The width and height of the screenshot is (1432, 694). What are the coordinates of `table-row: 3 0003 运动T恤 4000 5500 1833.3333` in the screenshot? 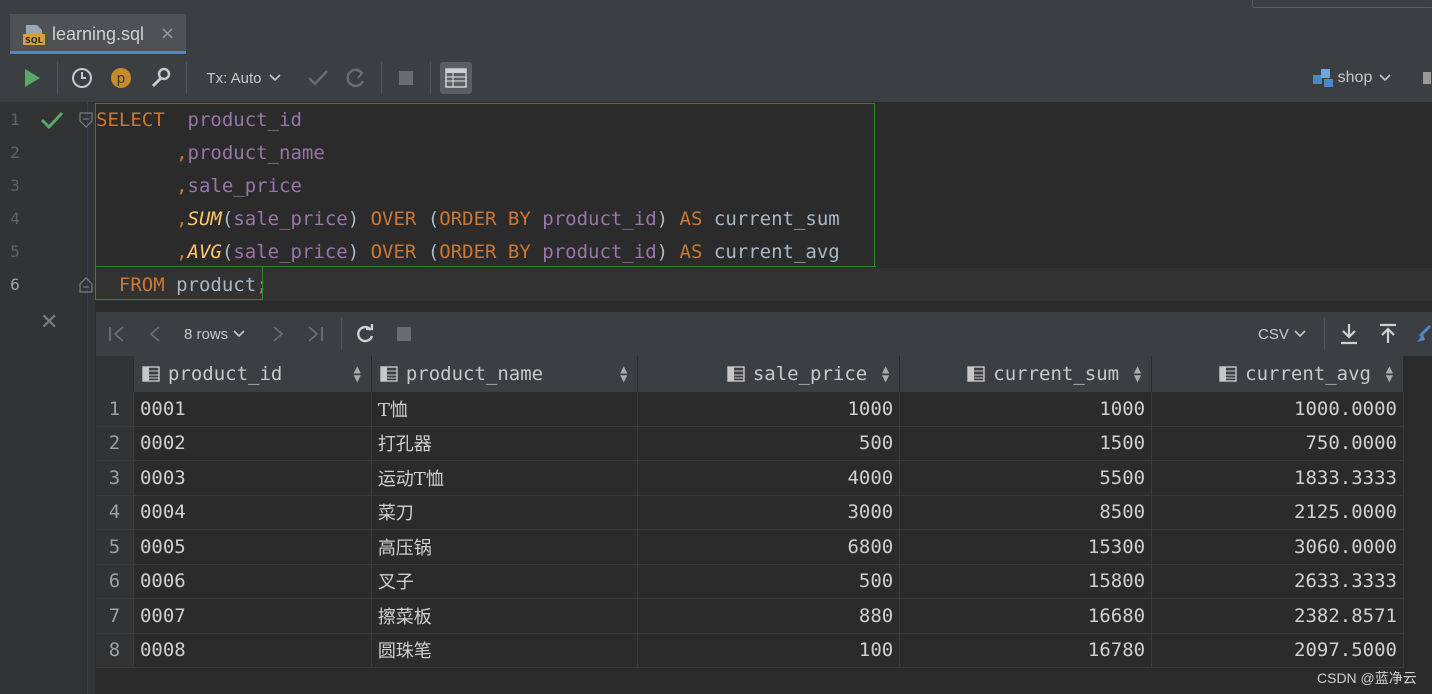 It's located at (750, 478).